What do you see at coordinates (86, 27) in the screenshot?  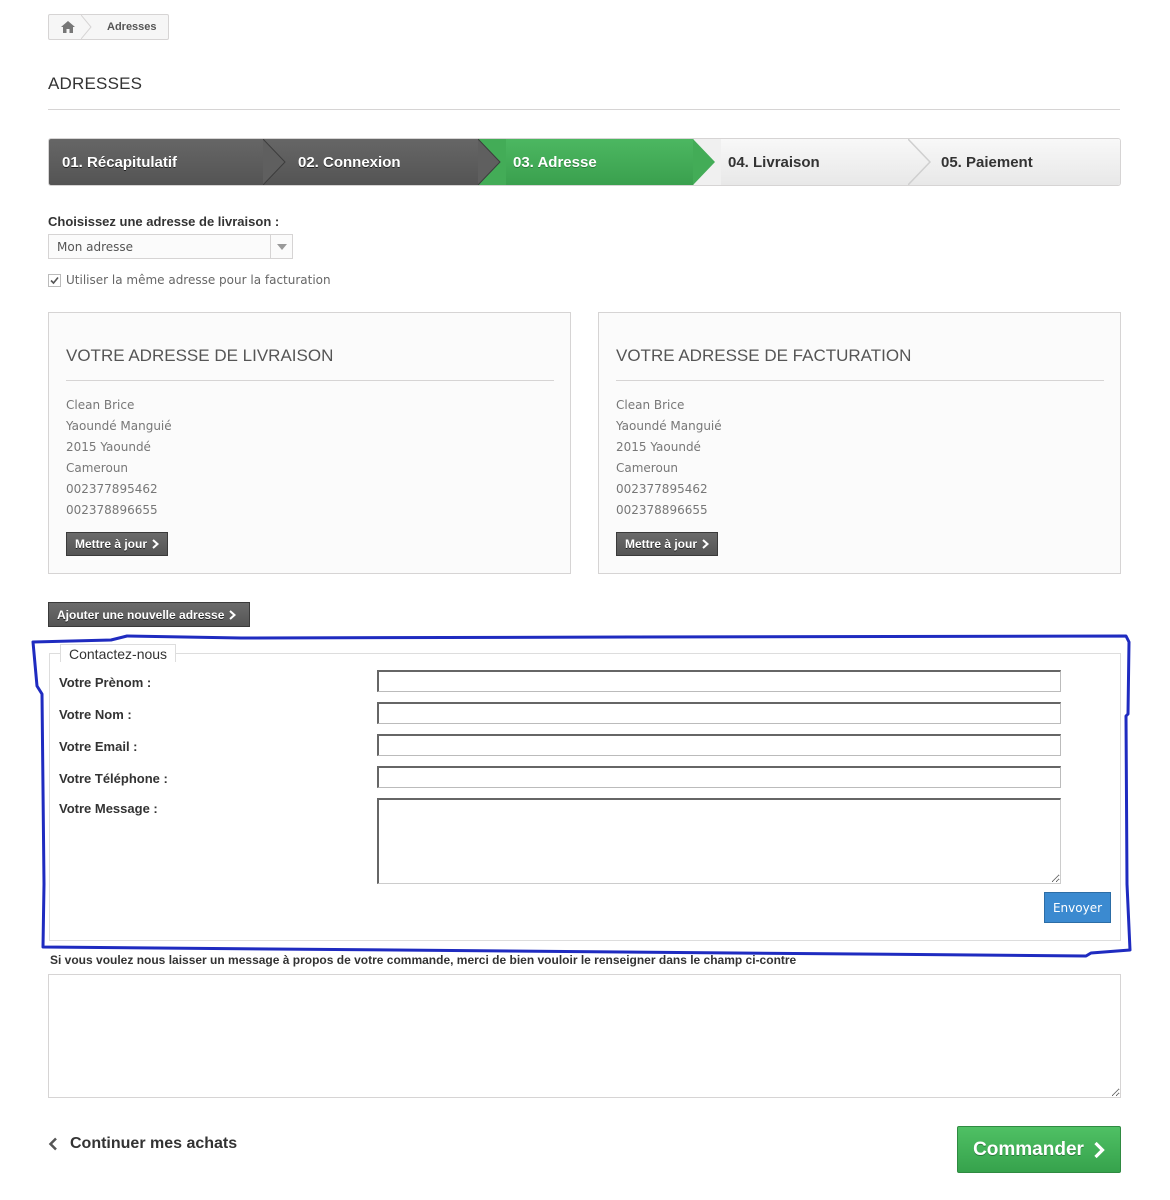 I see `breadcrumb-separator-icon` at bounding box center [86, 27].